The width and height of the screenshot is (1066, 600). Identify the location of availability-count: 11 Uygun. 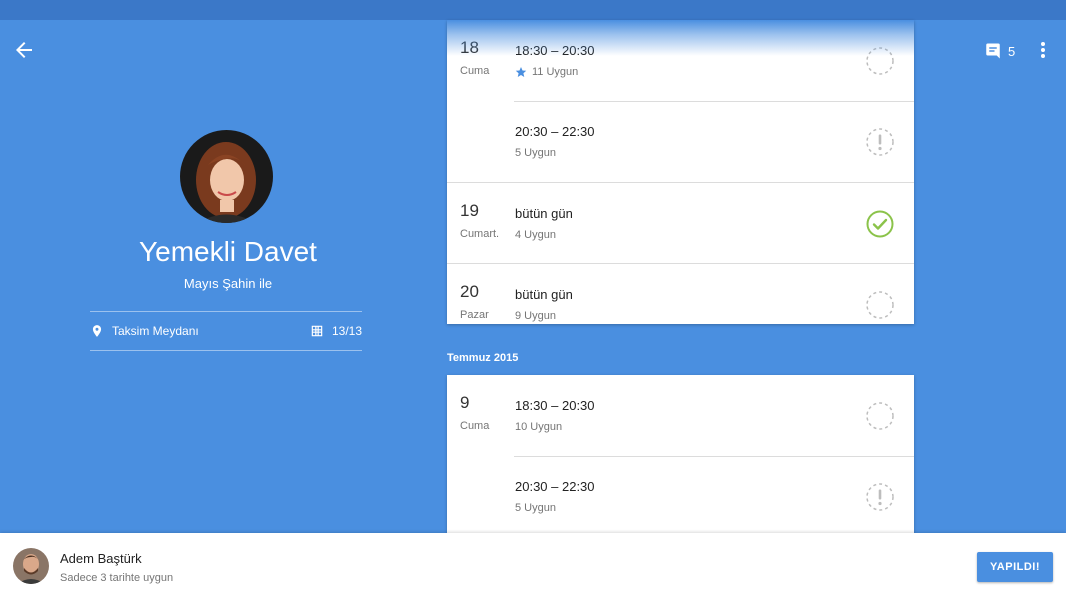
(555, 72).